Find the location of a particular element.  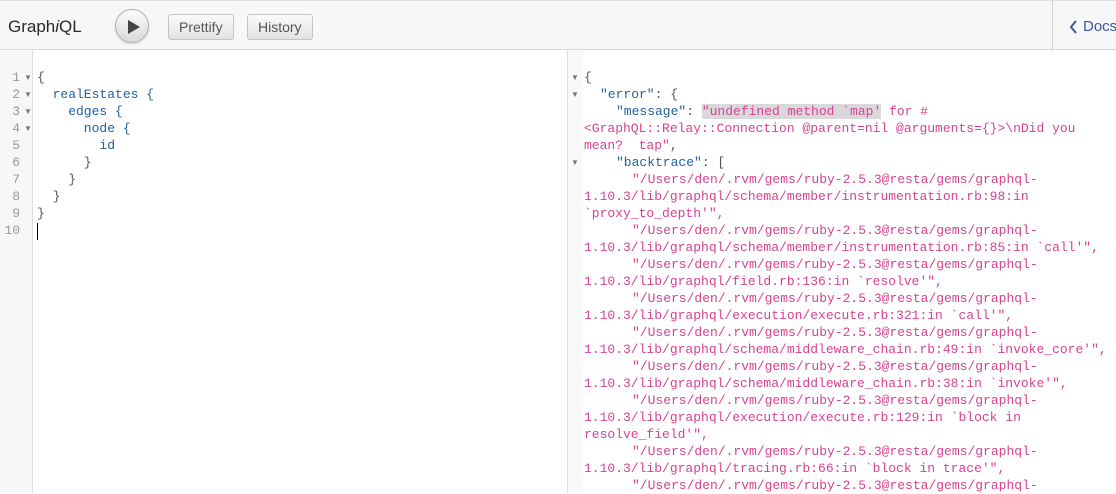

title-suffix: QL is located at coordinates (70, 26).